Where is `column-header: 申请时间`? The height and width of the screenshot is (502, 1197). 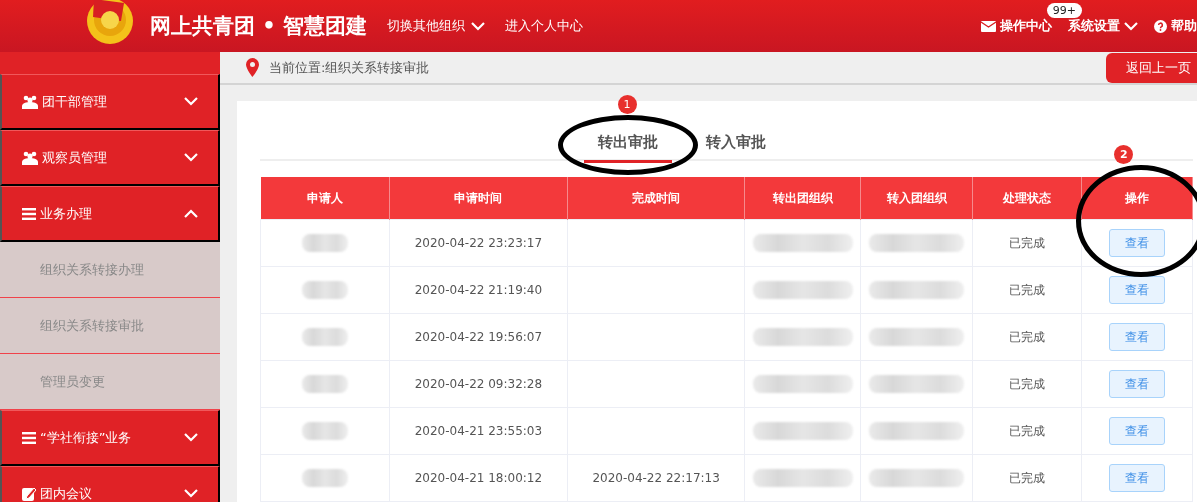
column-header: 申请时间 is located at coordinates (478, 198).